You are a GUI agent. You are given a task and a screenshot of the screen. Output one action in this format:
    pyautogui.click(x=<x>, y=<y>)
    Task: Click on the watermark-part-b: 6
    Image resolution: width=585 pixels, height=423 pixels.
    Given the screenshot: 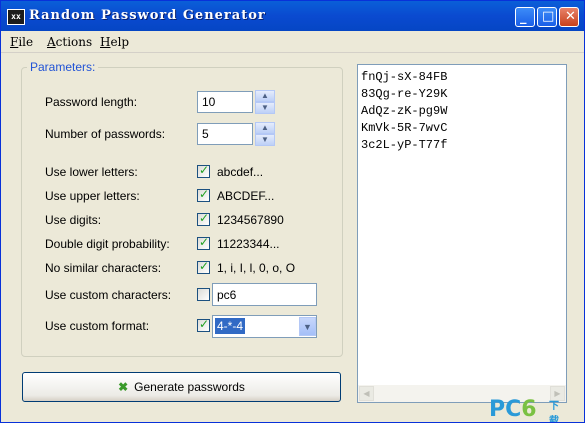 What is the action you would take?
    pyautogui.click(x=529, y=409)
    